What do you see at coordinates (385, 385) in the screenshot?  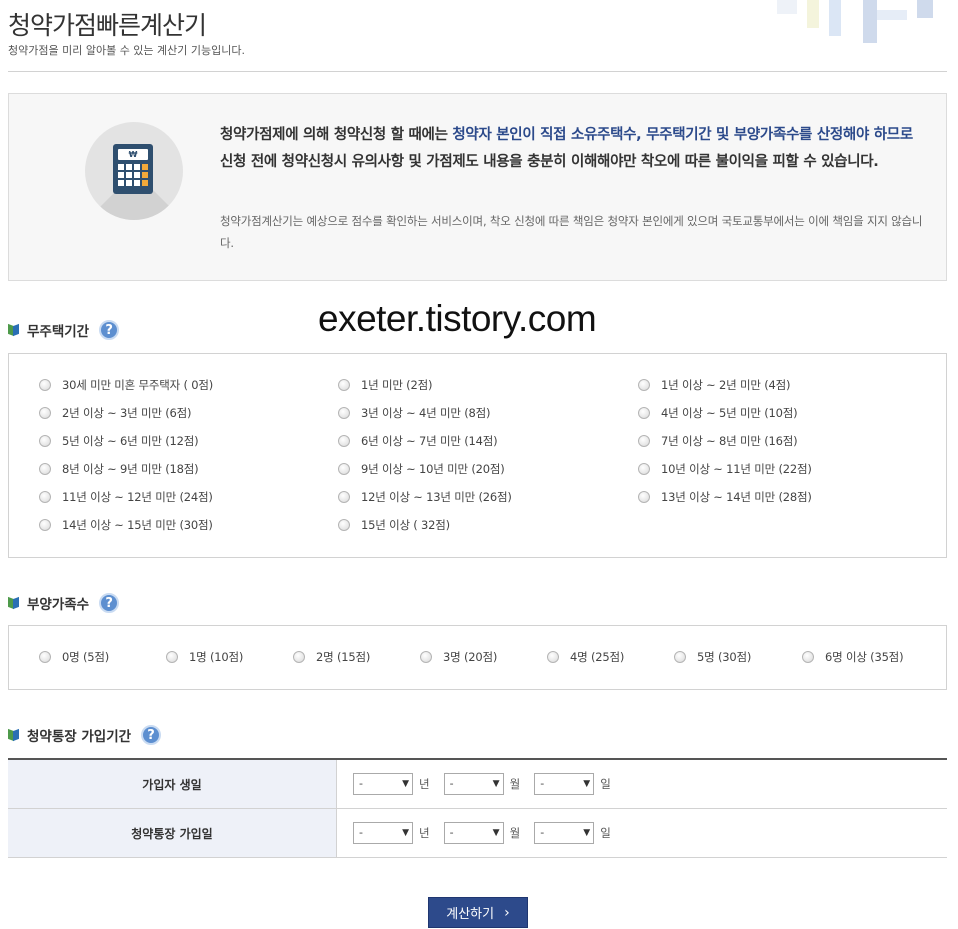 I see `radio-option: 1년 미만 (2점)` at bounding box center [385, 385].